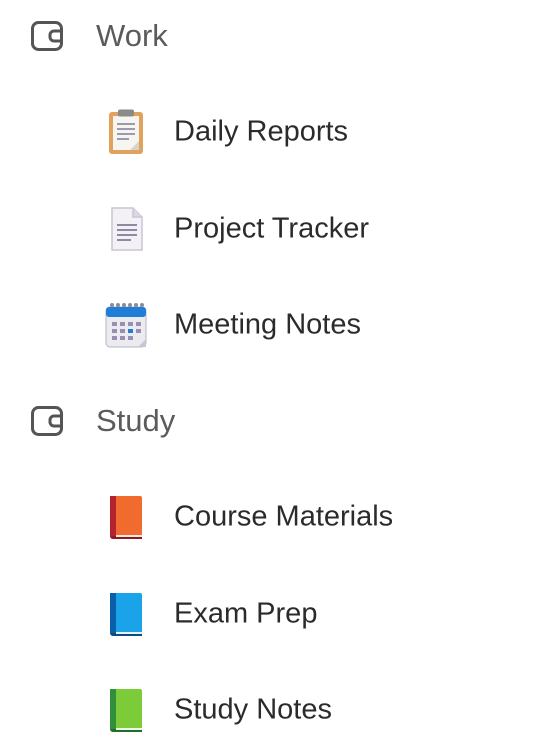 The height and width of the screenshot is (744, 560). What do you see at coordinates (246, 613) in the screenshot?
I see `page-label: Exam Prep` at bounding box center [246, 613].